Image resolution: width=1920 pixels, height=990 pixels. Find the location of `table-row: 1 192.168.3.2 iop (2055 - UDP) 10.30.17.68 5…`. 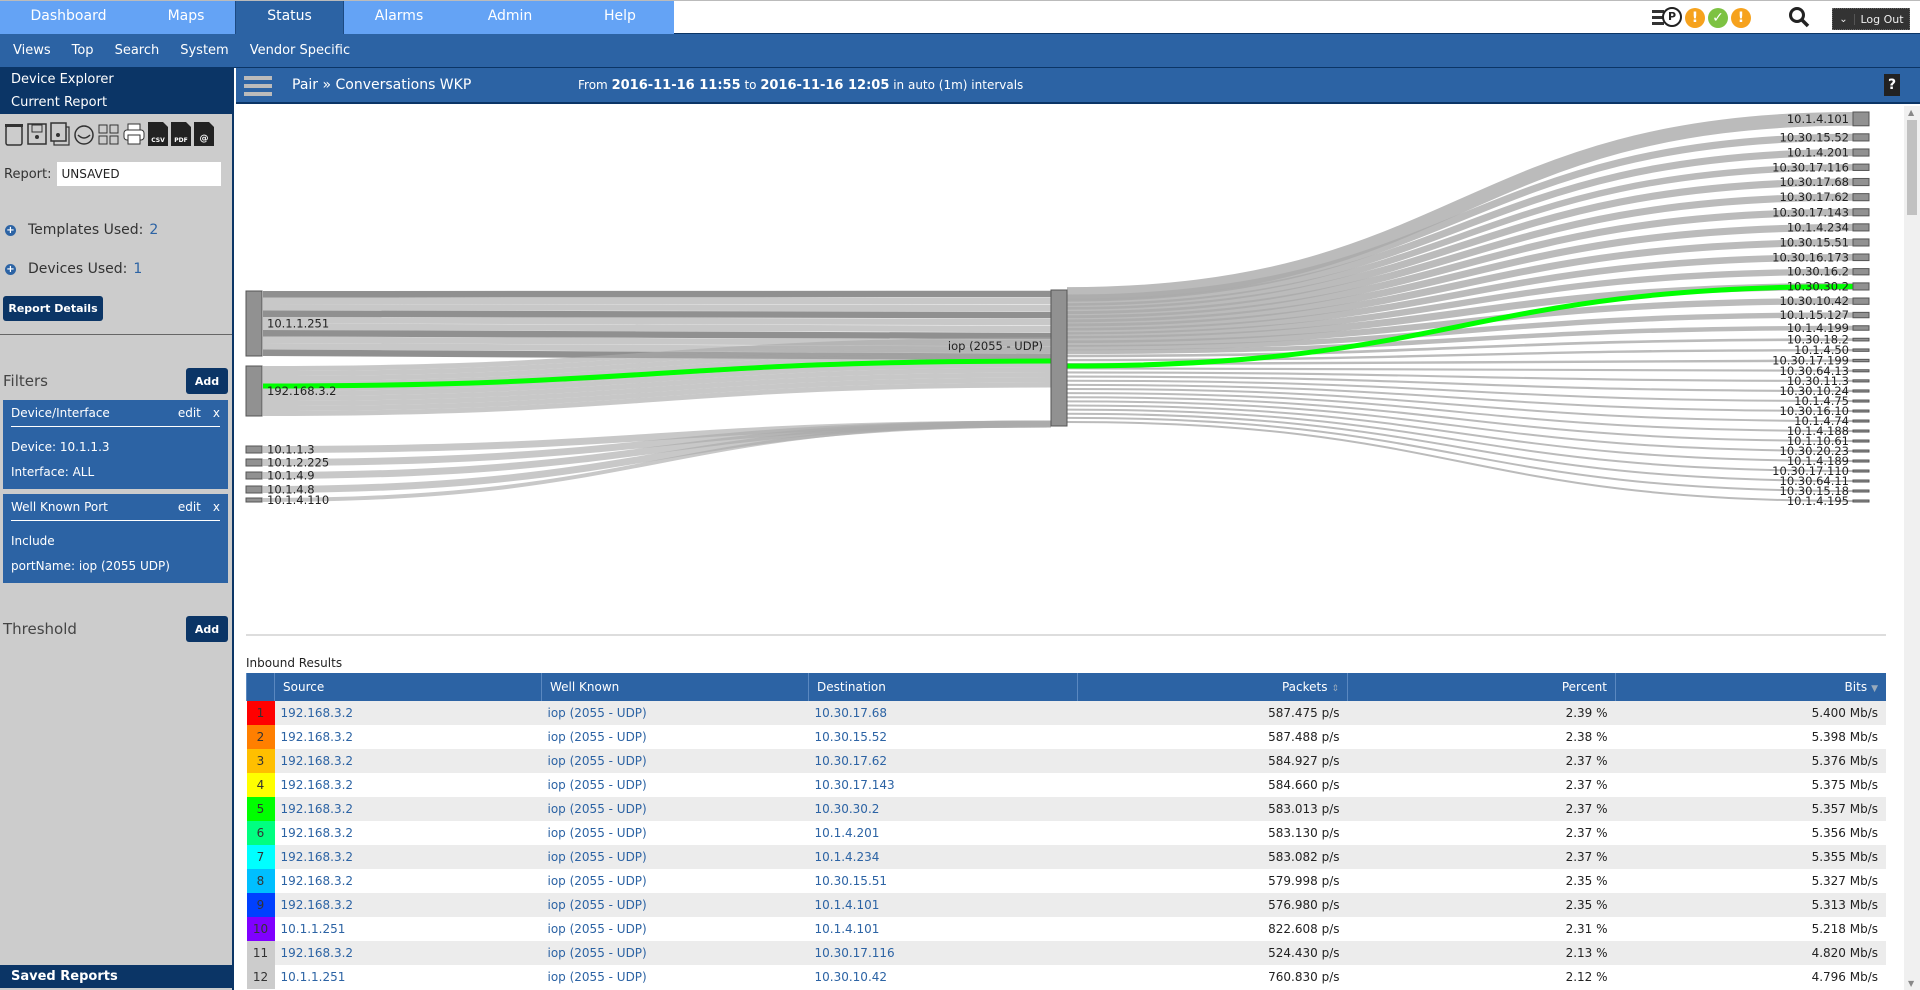

table-row: 1 192.168.3.2 iop (2055 - UDP) 10.30.17.68 5… is located at coordinates (1066, 713).